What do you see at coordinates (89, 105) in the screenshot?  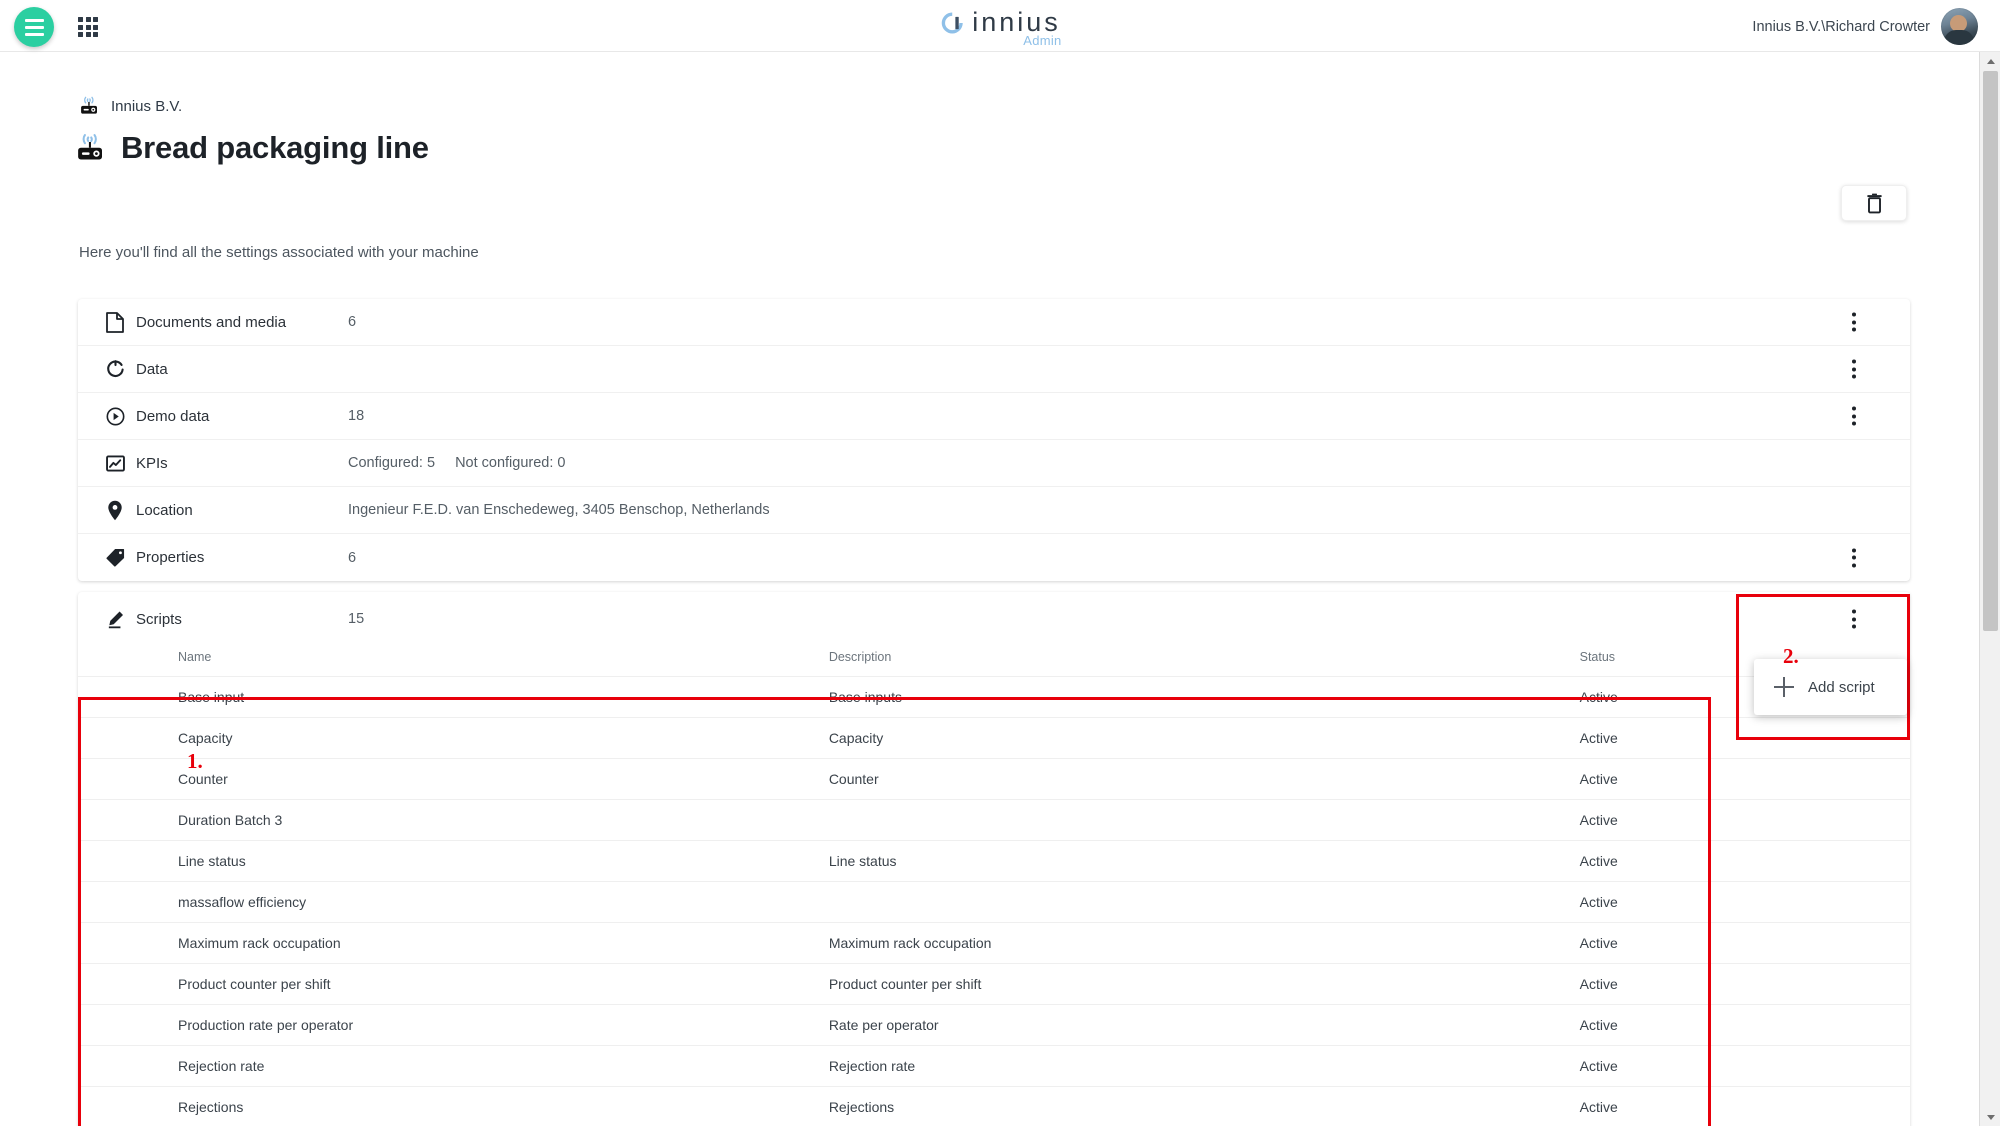 I see `machine-signal-icon` at bounding box center [89, 105].